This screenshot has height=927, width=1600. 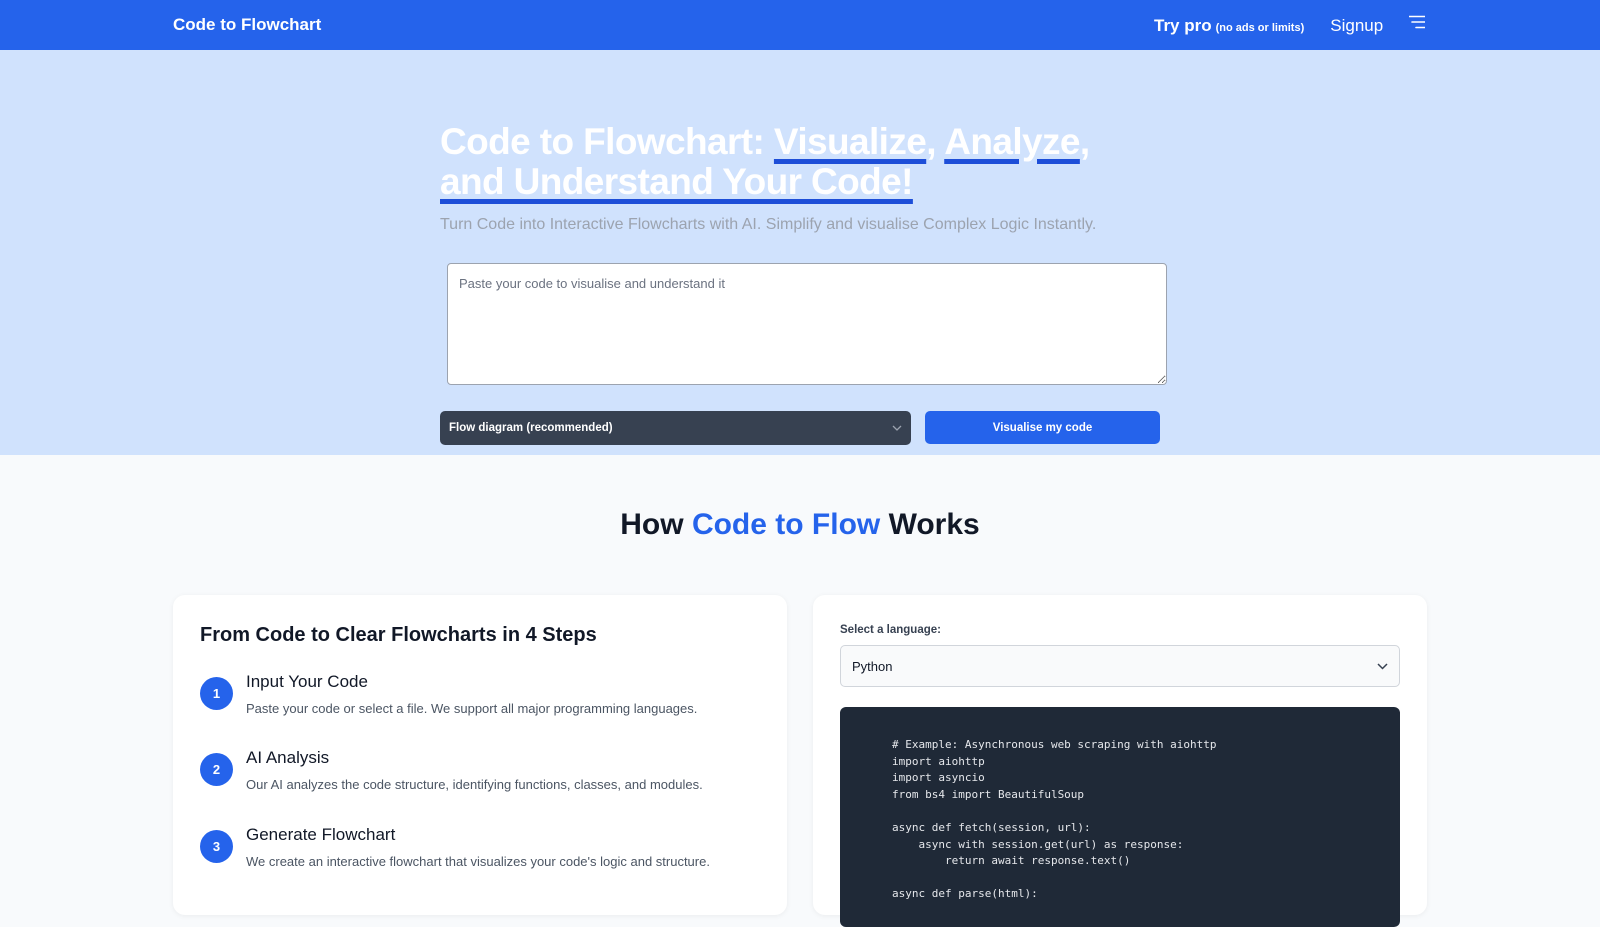 What do you see at coordinates (1120, 666) in the screenshot?
I see `language-select: Python` at bounding box center [1120, 666].